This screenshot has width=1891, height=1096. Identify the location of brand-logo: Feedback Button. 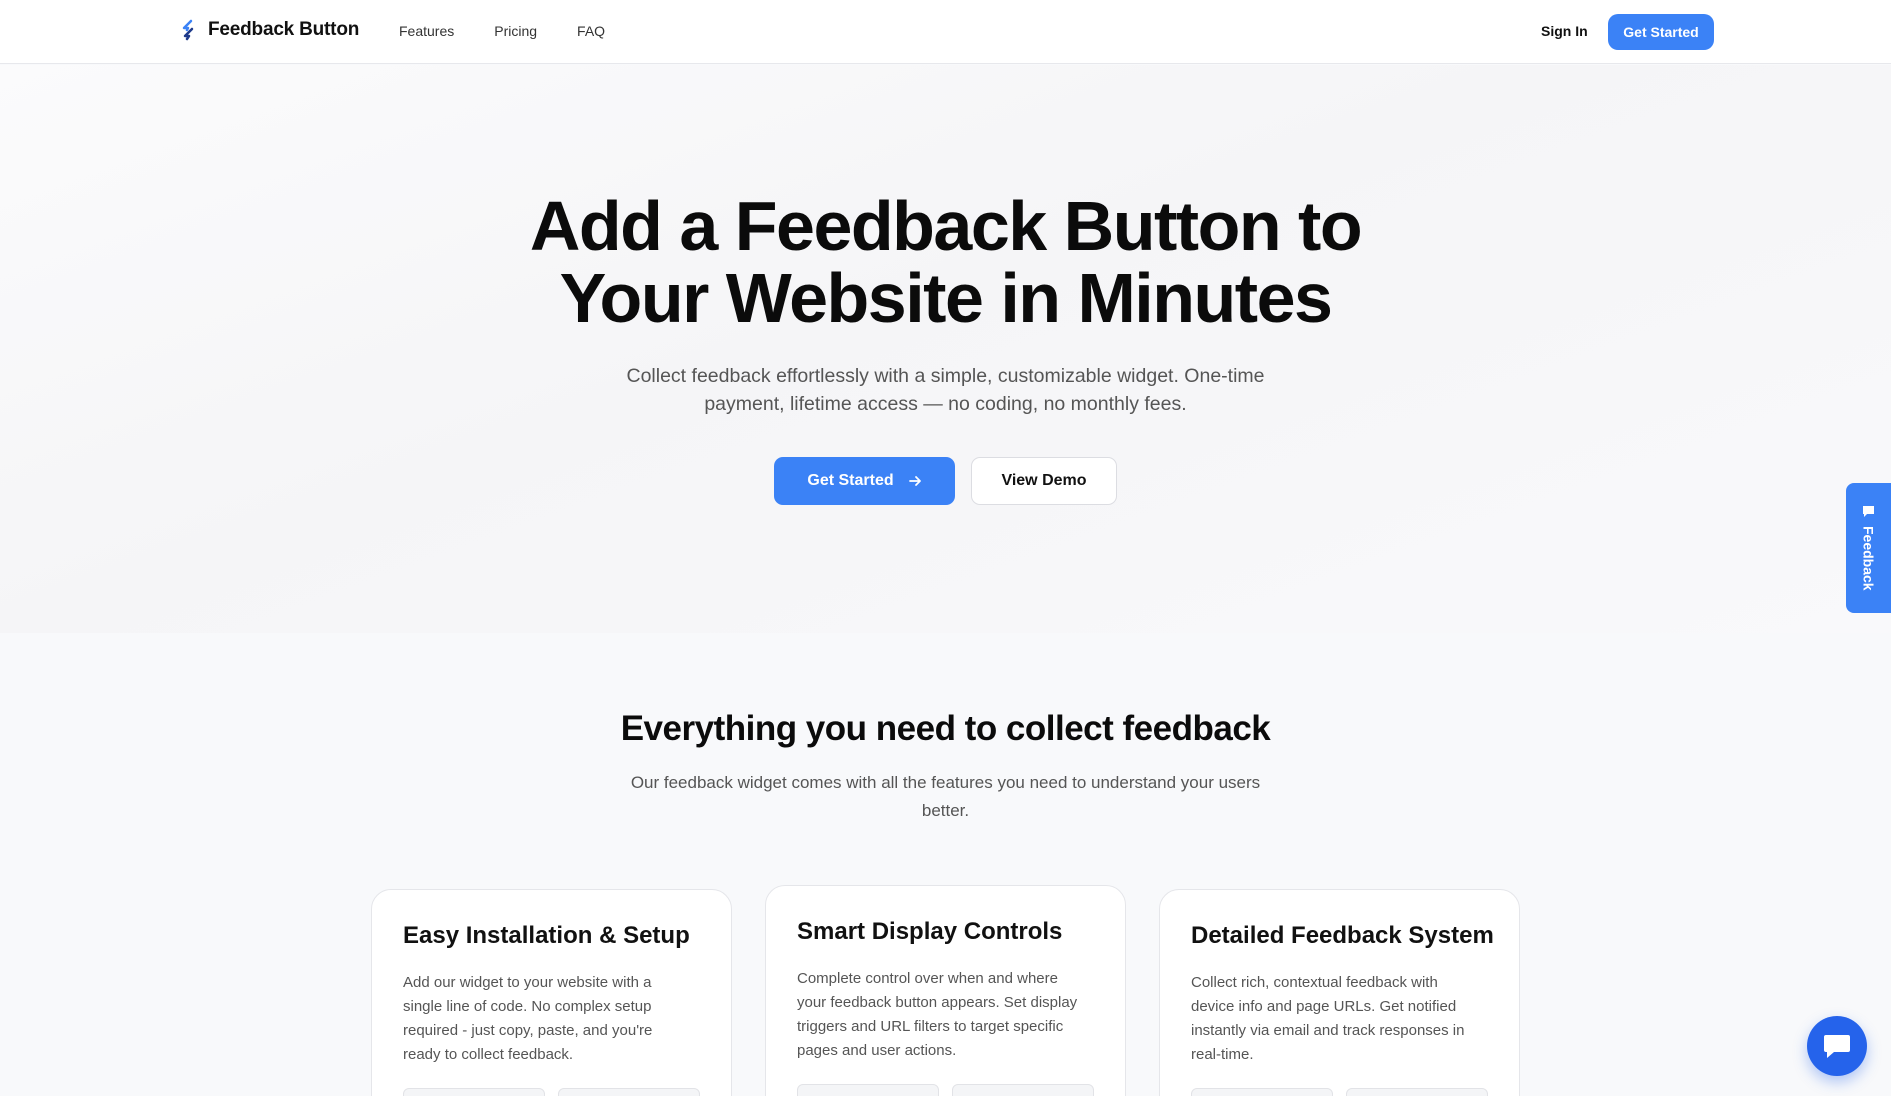
(269, 30).